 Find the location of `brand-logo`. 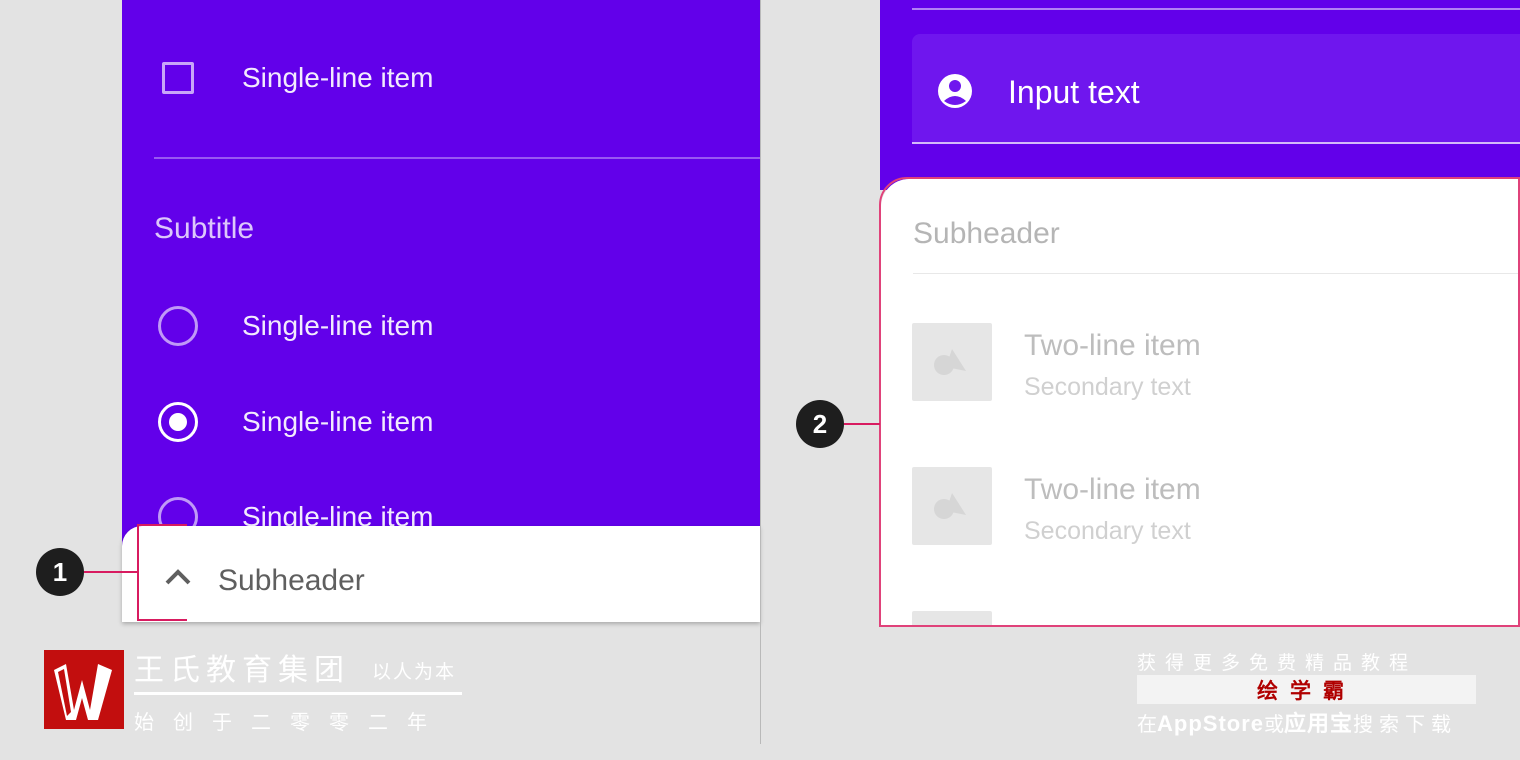

brand-logo is located at coordinates (84, 689).